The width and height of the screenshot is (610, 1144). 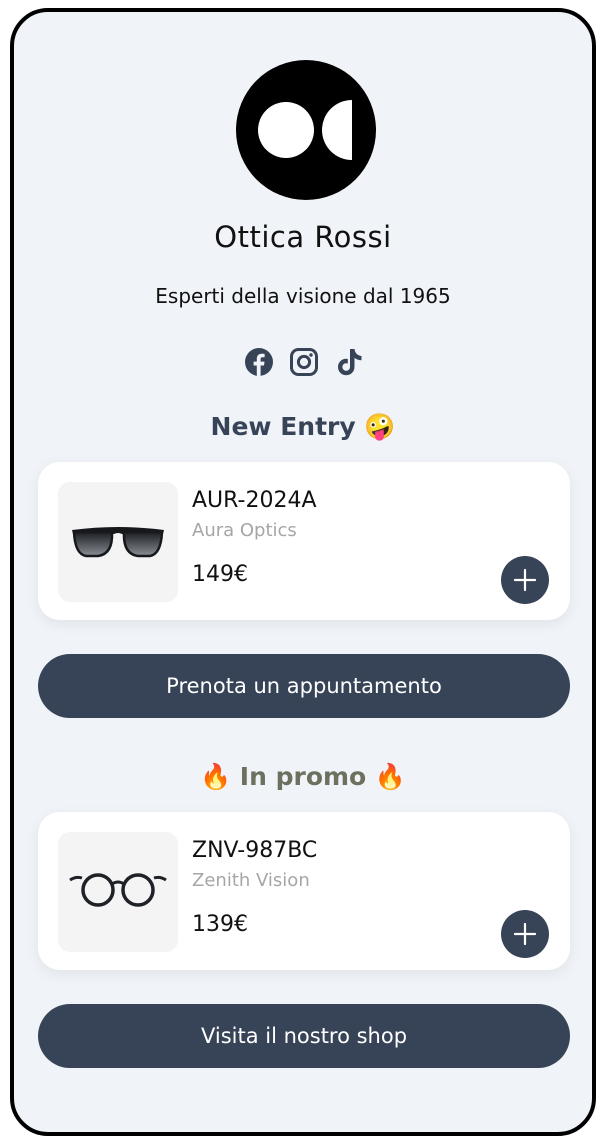 I want to click on book-appointment-button: Prenota un appuntamento, so click(x=304, y=686).